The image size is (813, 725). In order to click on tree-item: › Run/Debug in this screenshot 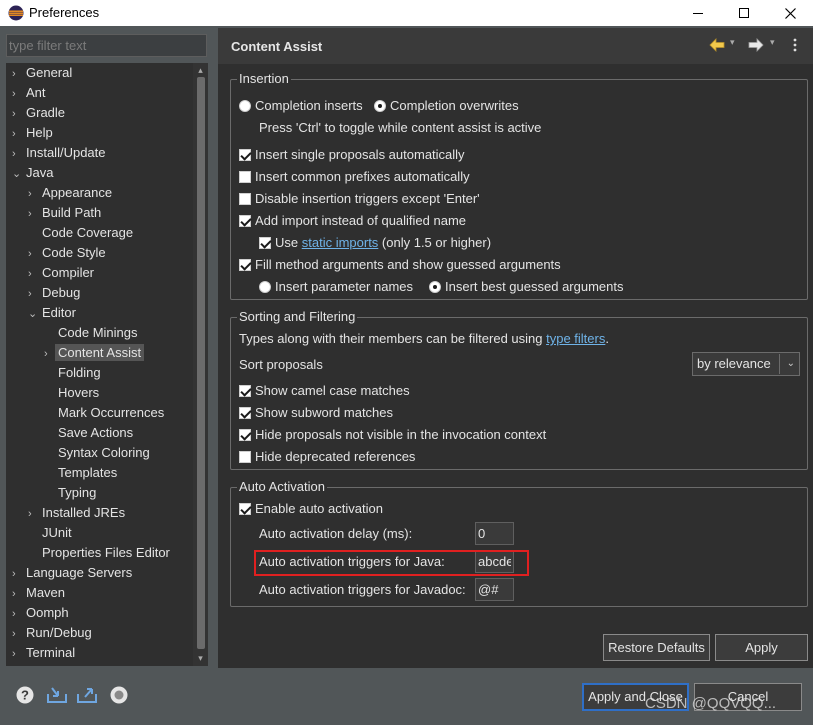, I will do `click(52, 633)`.